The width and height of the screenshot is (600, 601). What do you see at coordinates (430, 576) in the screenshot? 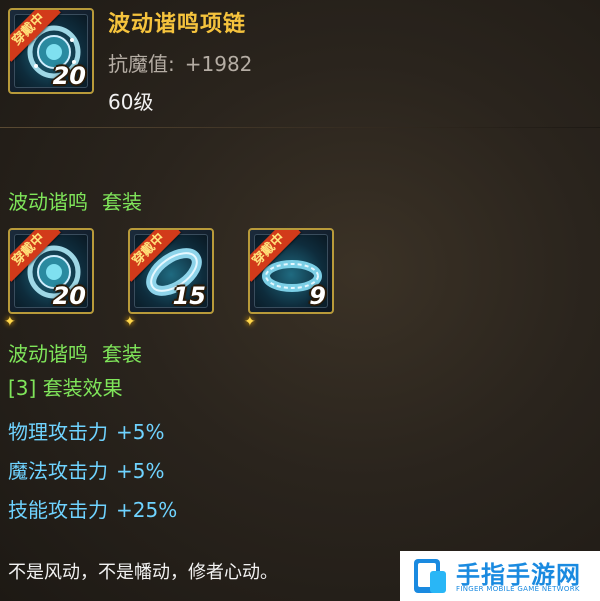
I see `watermark-logo-icon` at bounding box center [430, 576].